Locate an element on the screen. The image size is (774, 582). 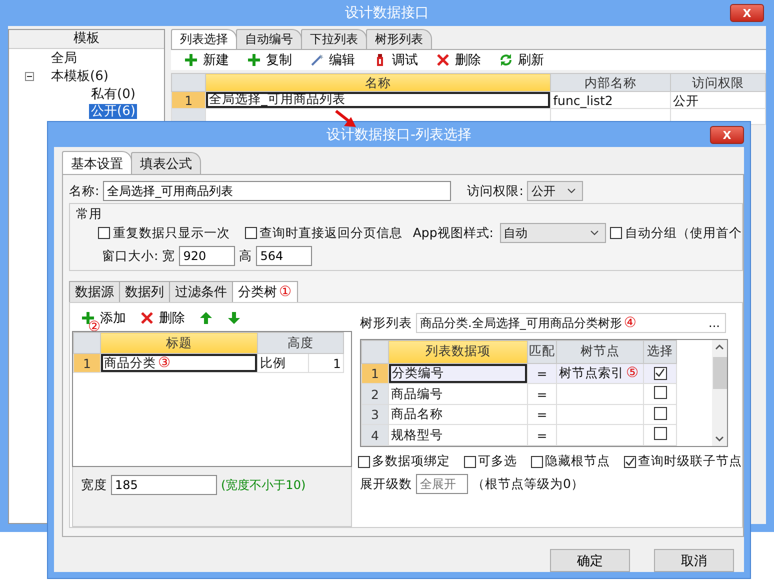
tab: 树形列表 is located at coordinates (399, 39).